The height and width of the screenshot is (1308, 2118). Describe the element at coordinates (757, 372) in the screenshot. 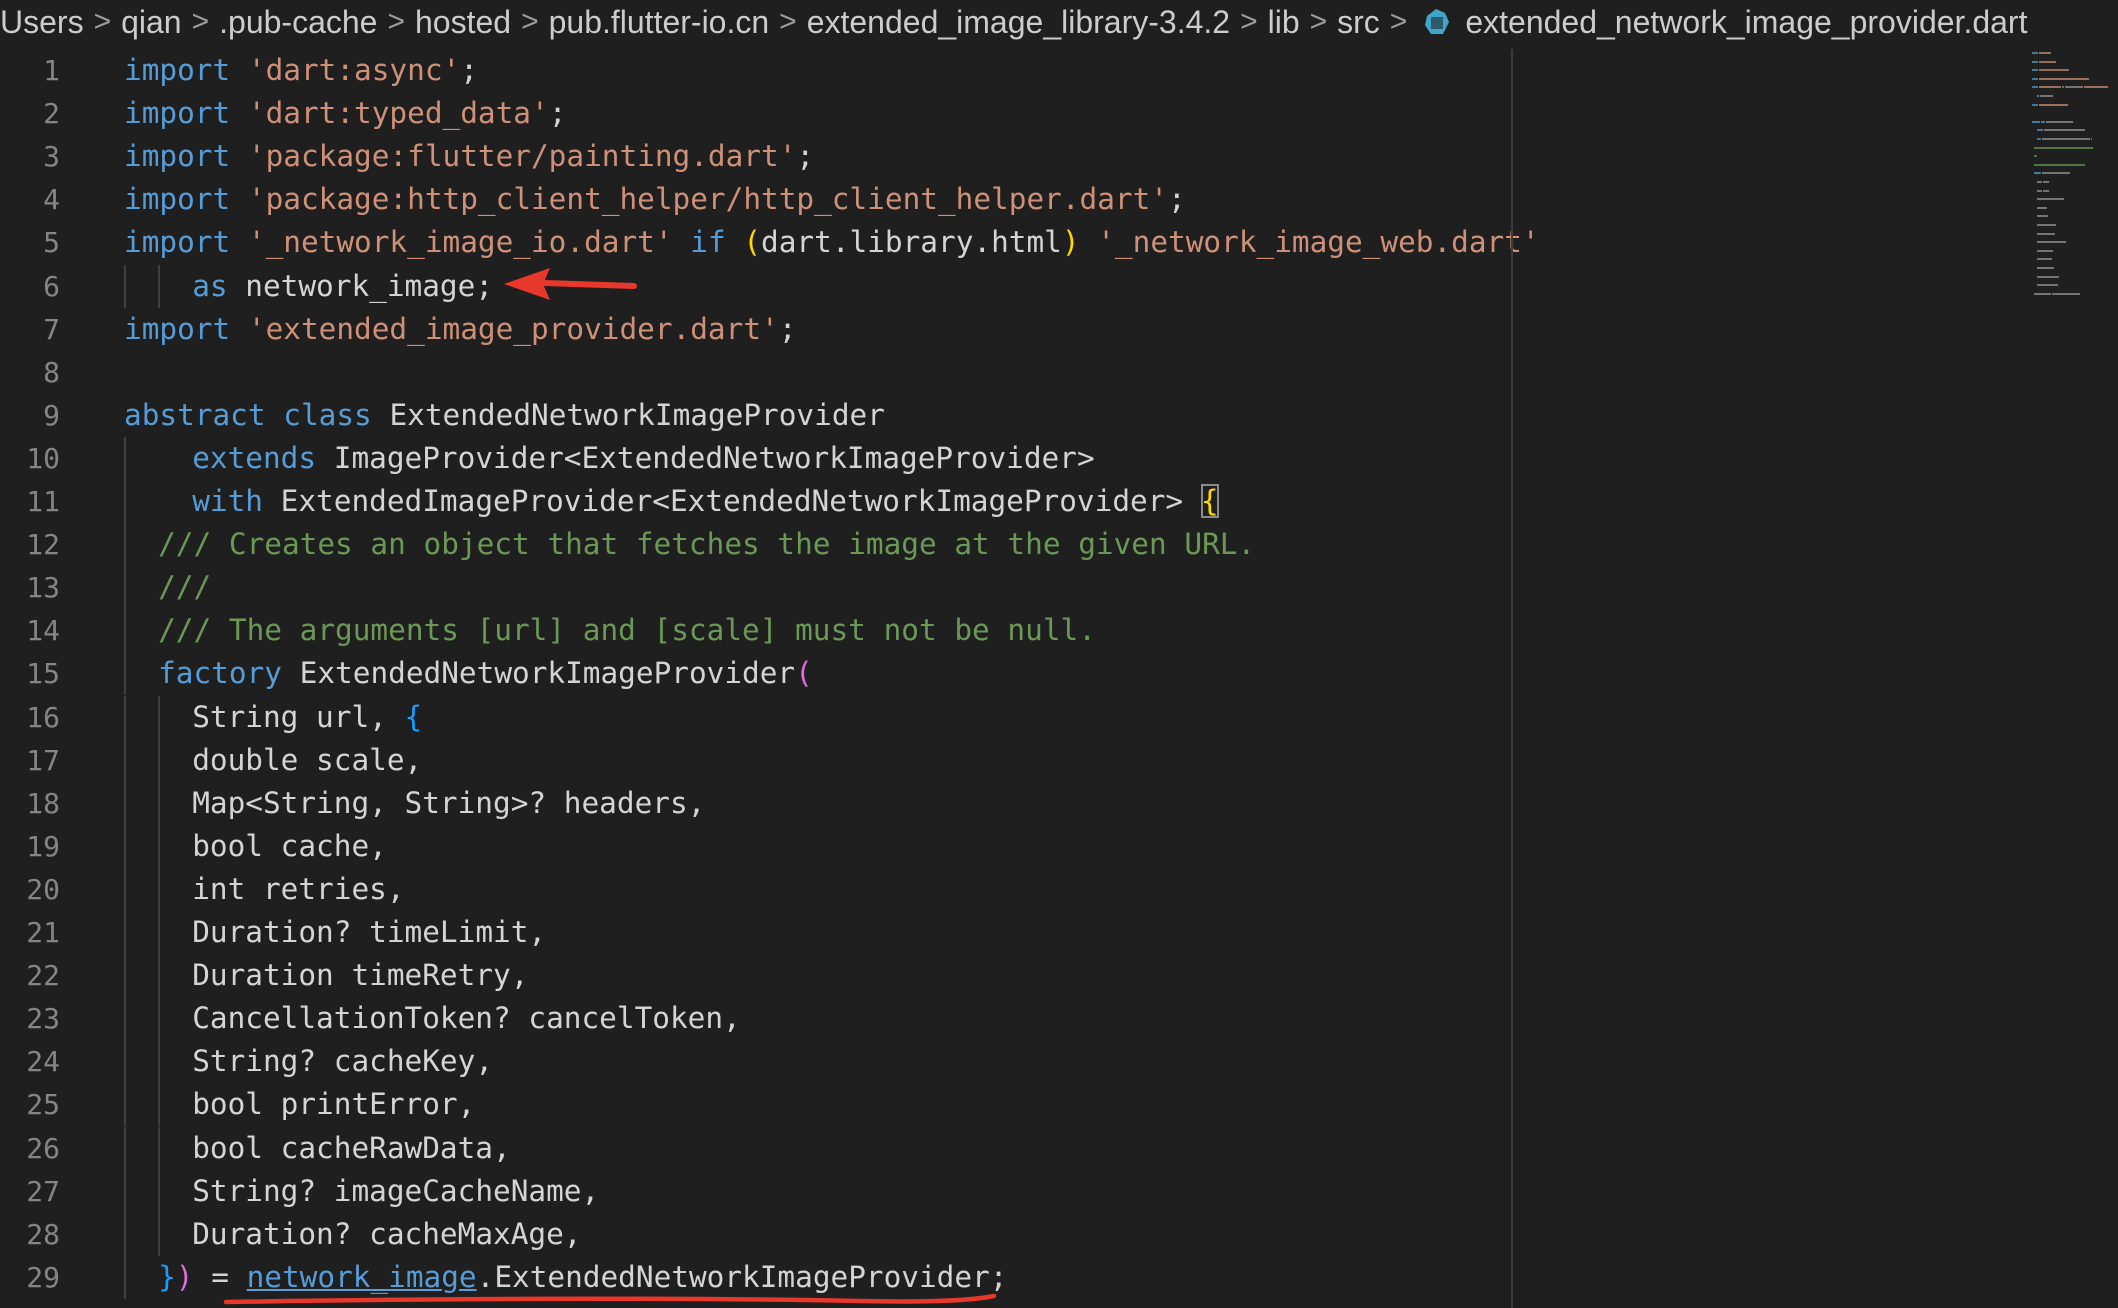

I see `code-line: 8` at that location.